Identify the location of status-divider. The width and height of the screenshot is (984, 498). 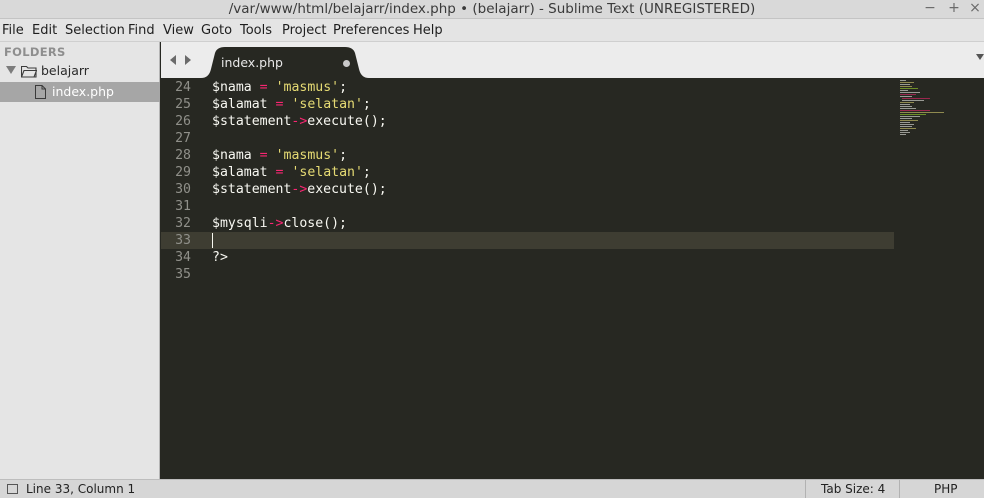
(805, 489).